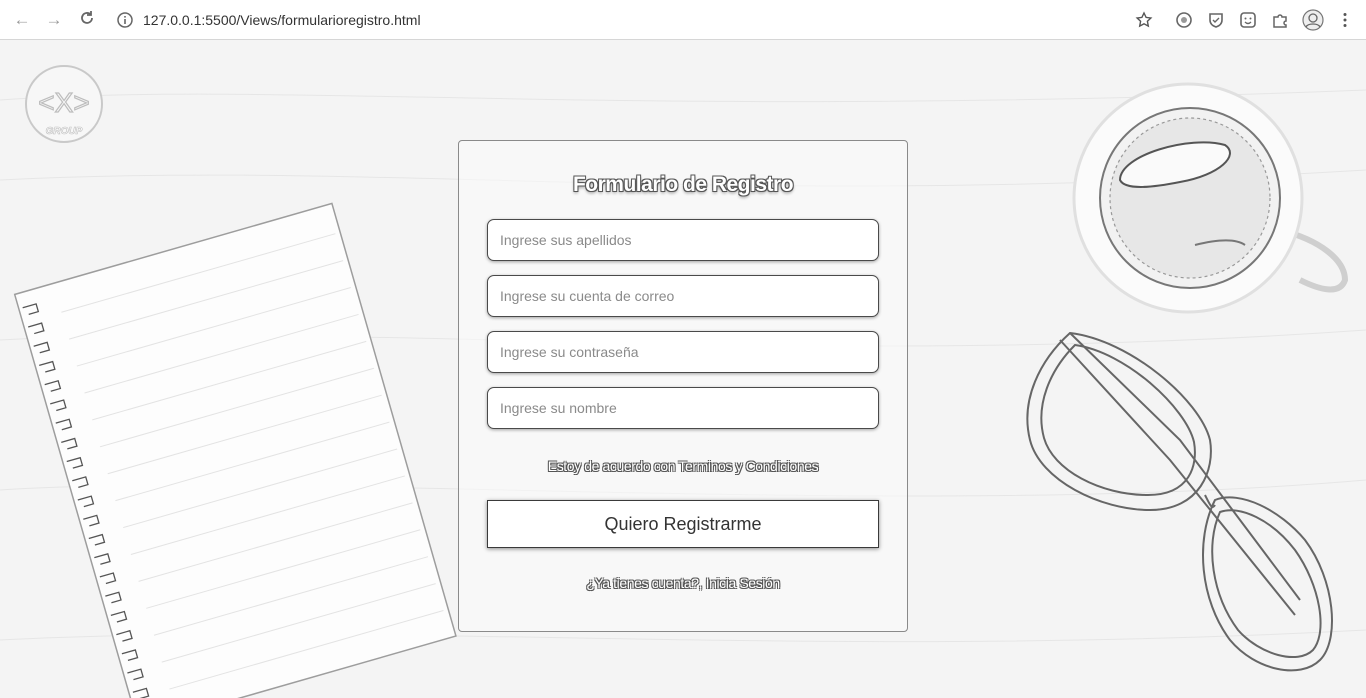  What do you see at coordinates (1210, 198) in the screenshot?
I see `coffee-cup-illustration` at bounding box center [1210, 198].